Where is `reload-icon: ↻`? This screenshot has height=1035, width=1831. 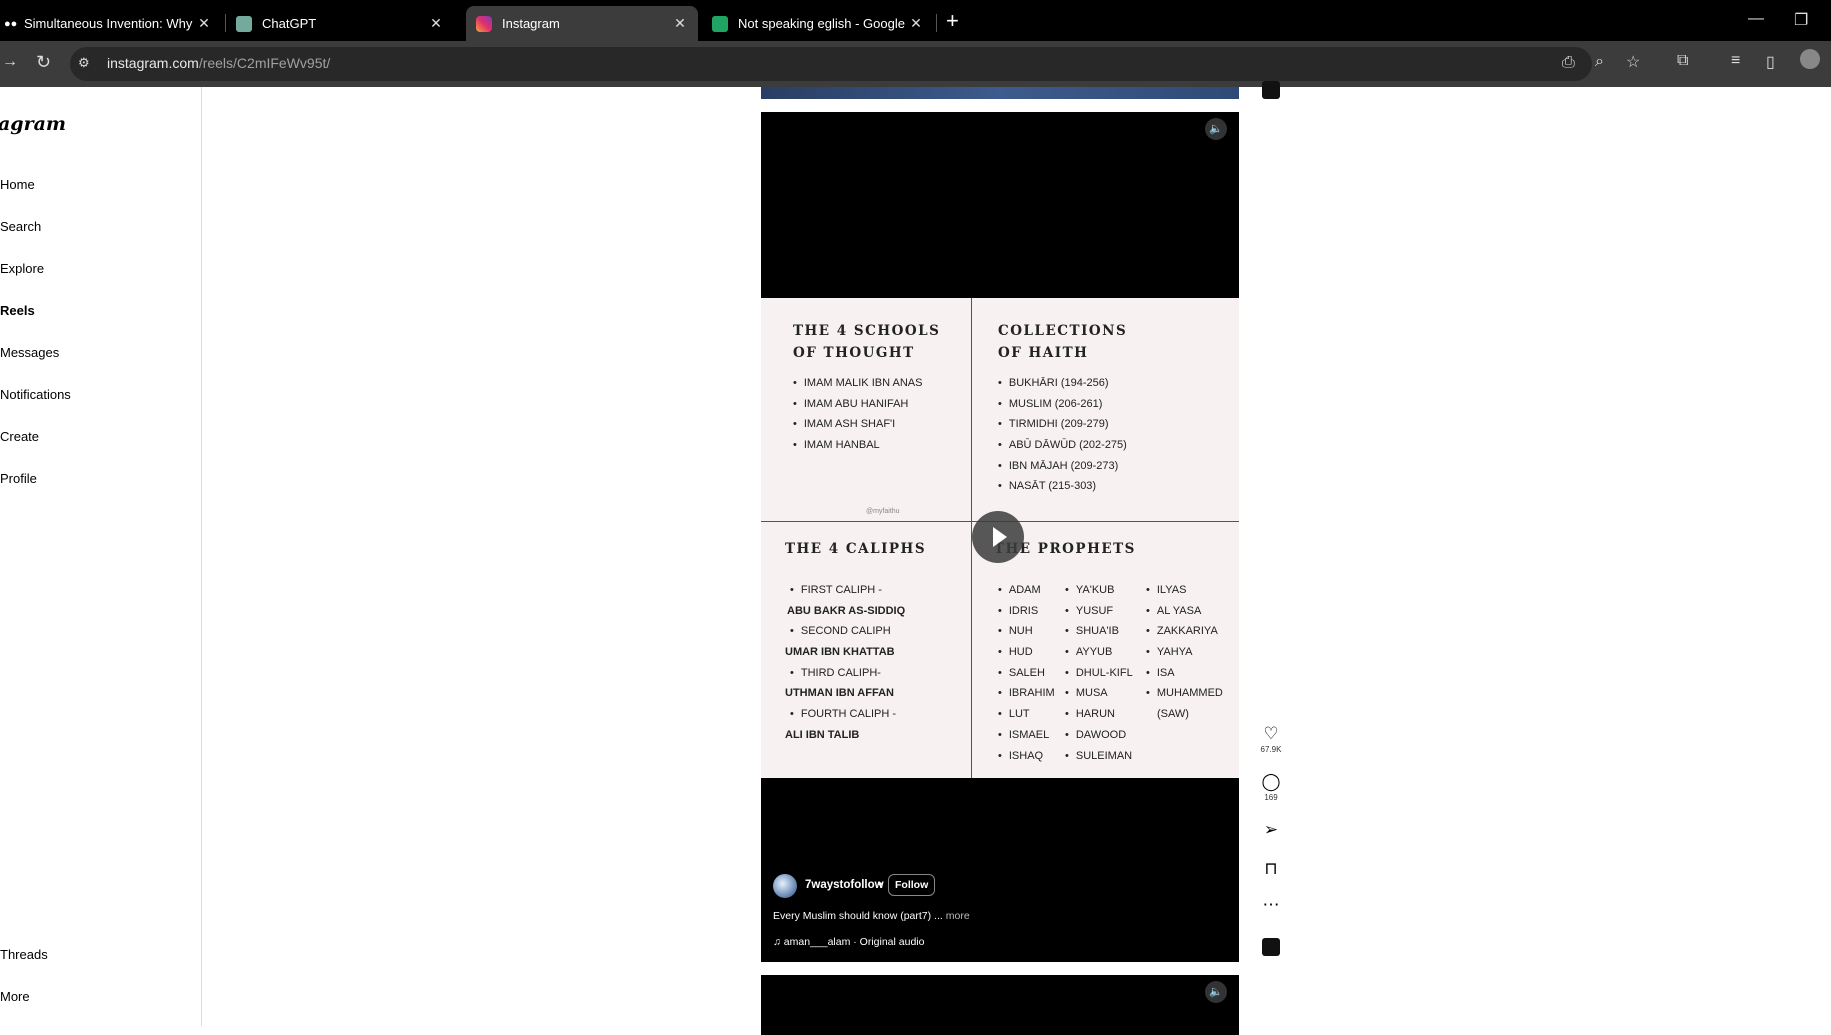 reload-icon: ↻ is located at coordinates (43, 62).